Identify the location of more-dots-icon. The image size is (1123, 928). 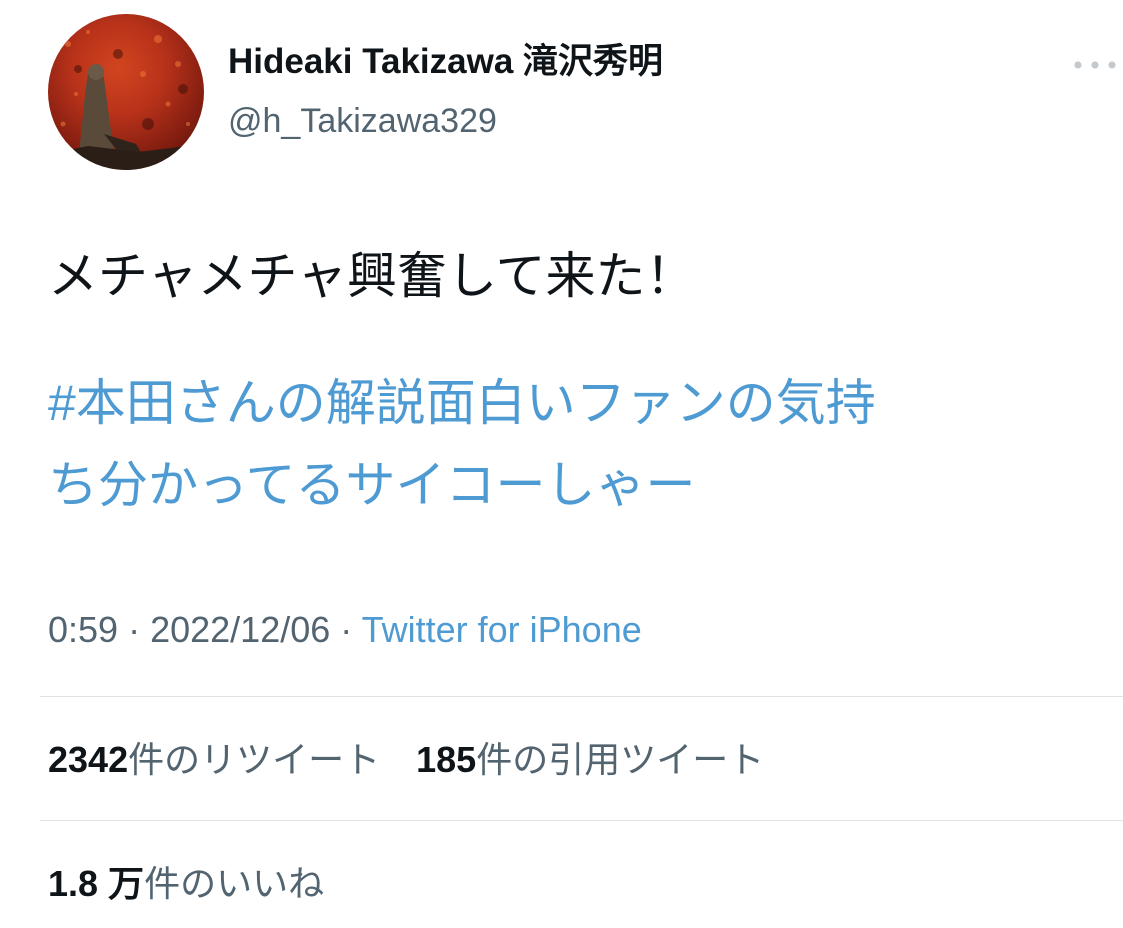
(1095, 65).